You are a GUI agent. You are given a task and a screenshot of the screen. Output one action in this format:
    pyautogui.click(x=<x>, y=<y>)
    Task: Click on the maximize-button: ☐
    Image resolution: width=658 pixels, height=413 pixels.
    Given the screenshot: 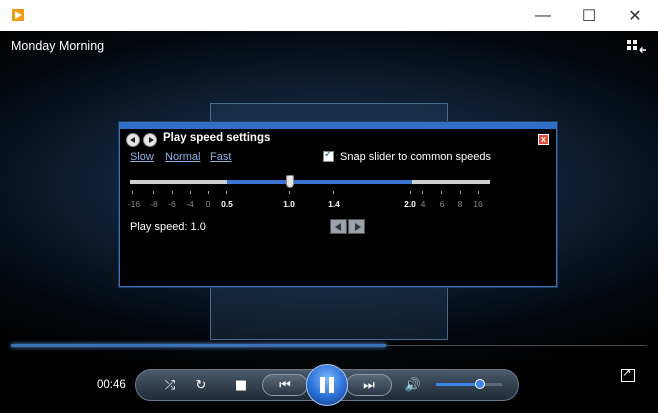 What is the action you would take?
    pyautogui.click(x=589, y=15)
    